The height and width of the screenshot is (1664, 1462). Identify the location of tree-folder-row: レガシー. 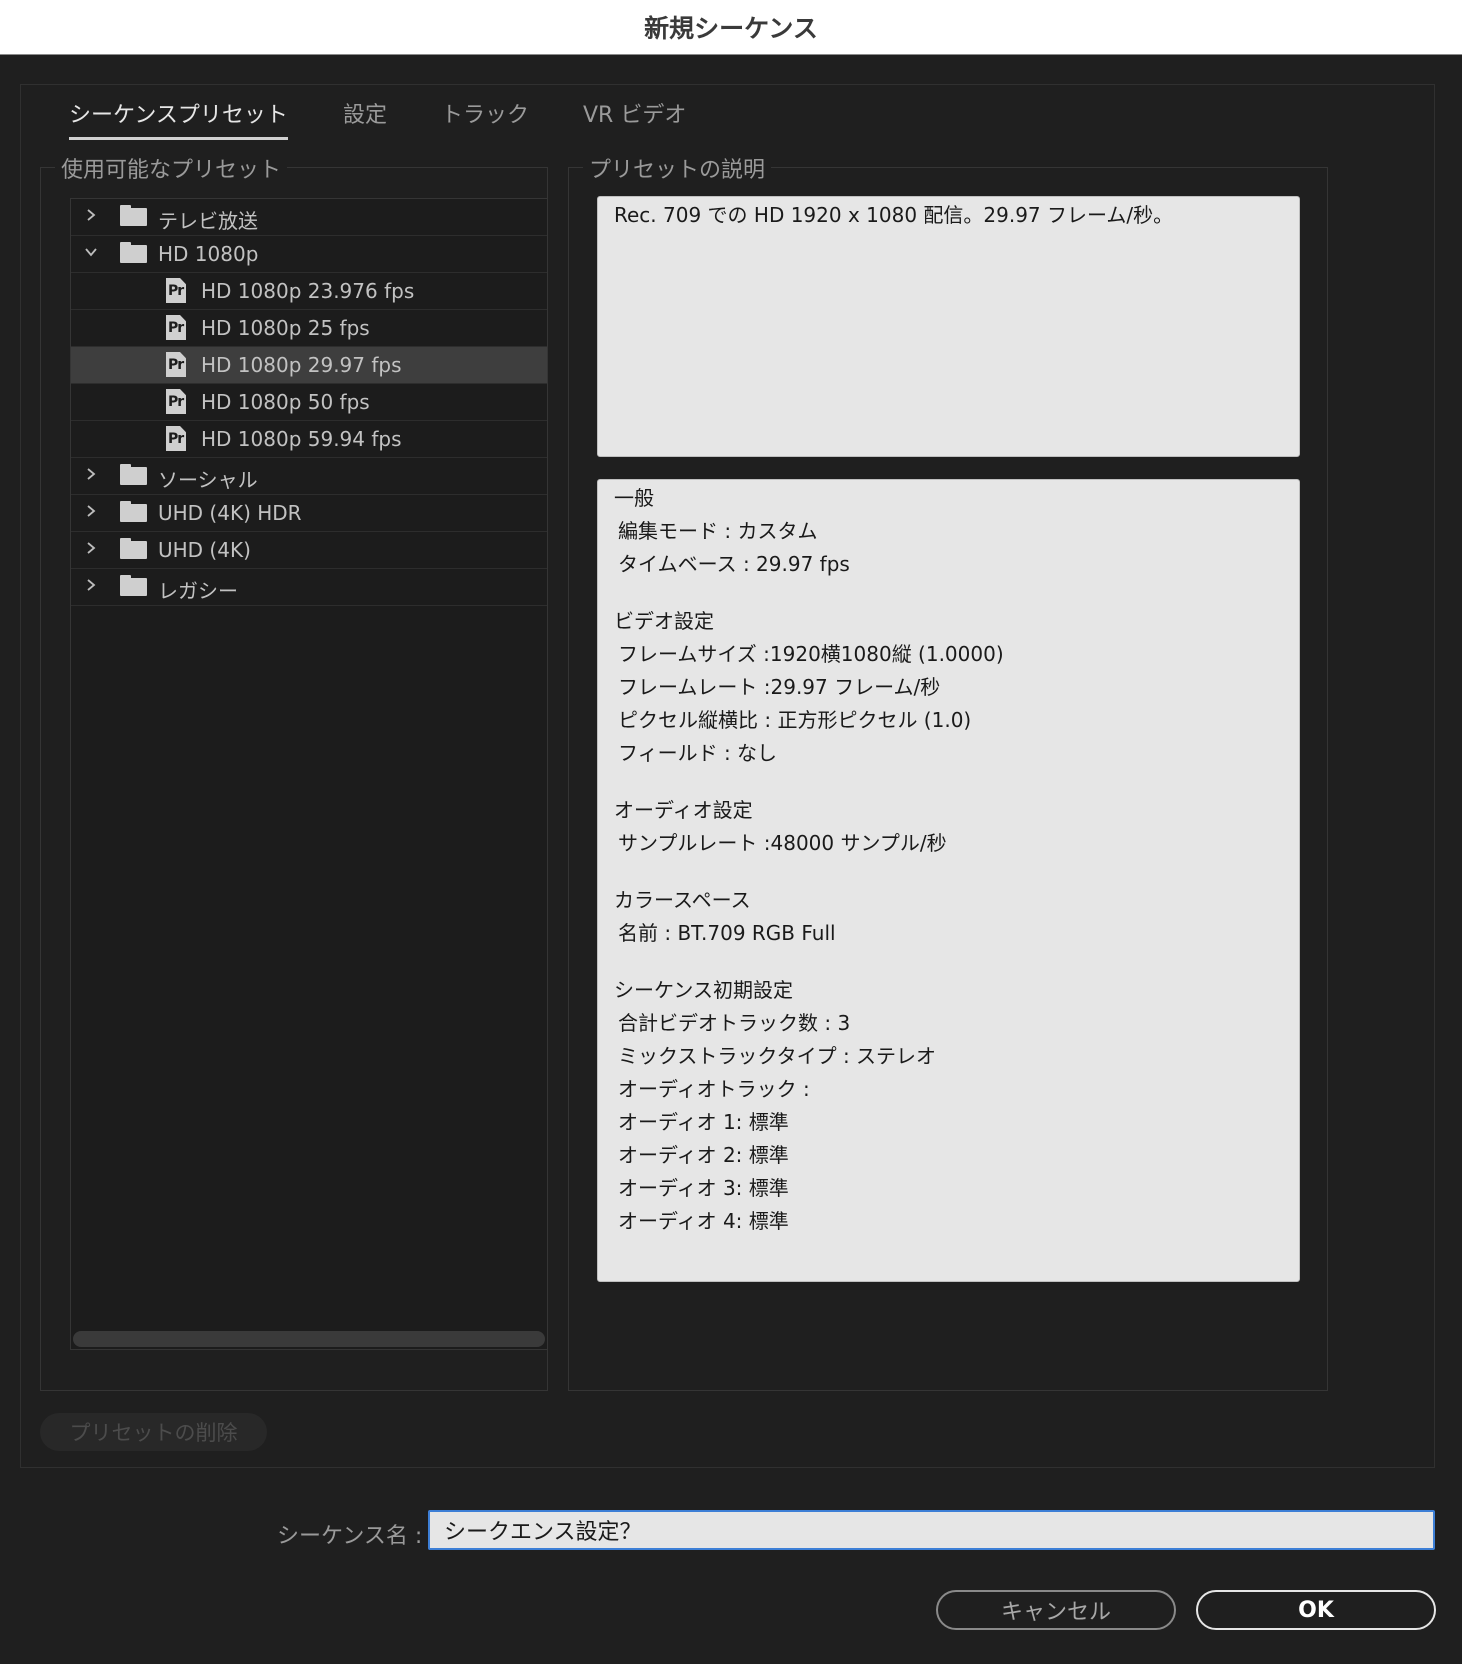
(309, 587).